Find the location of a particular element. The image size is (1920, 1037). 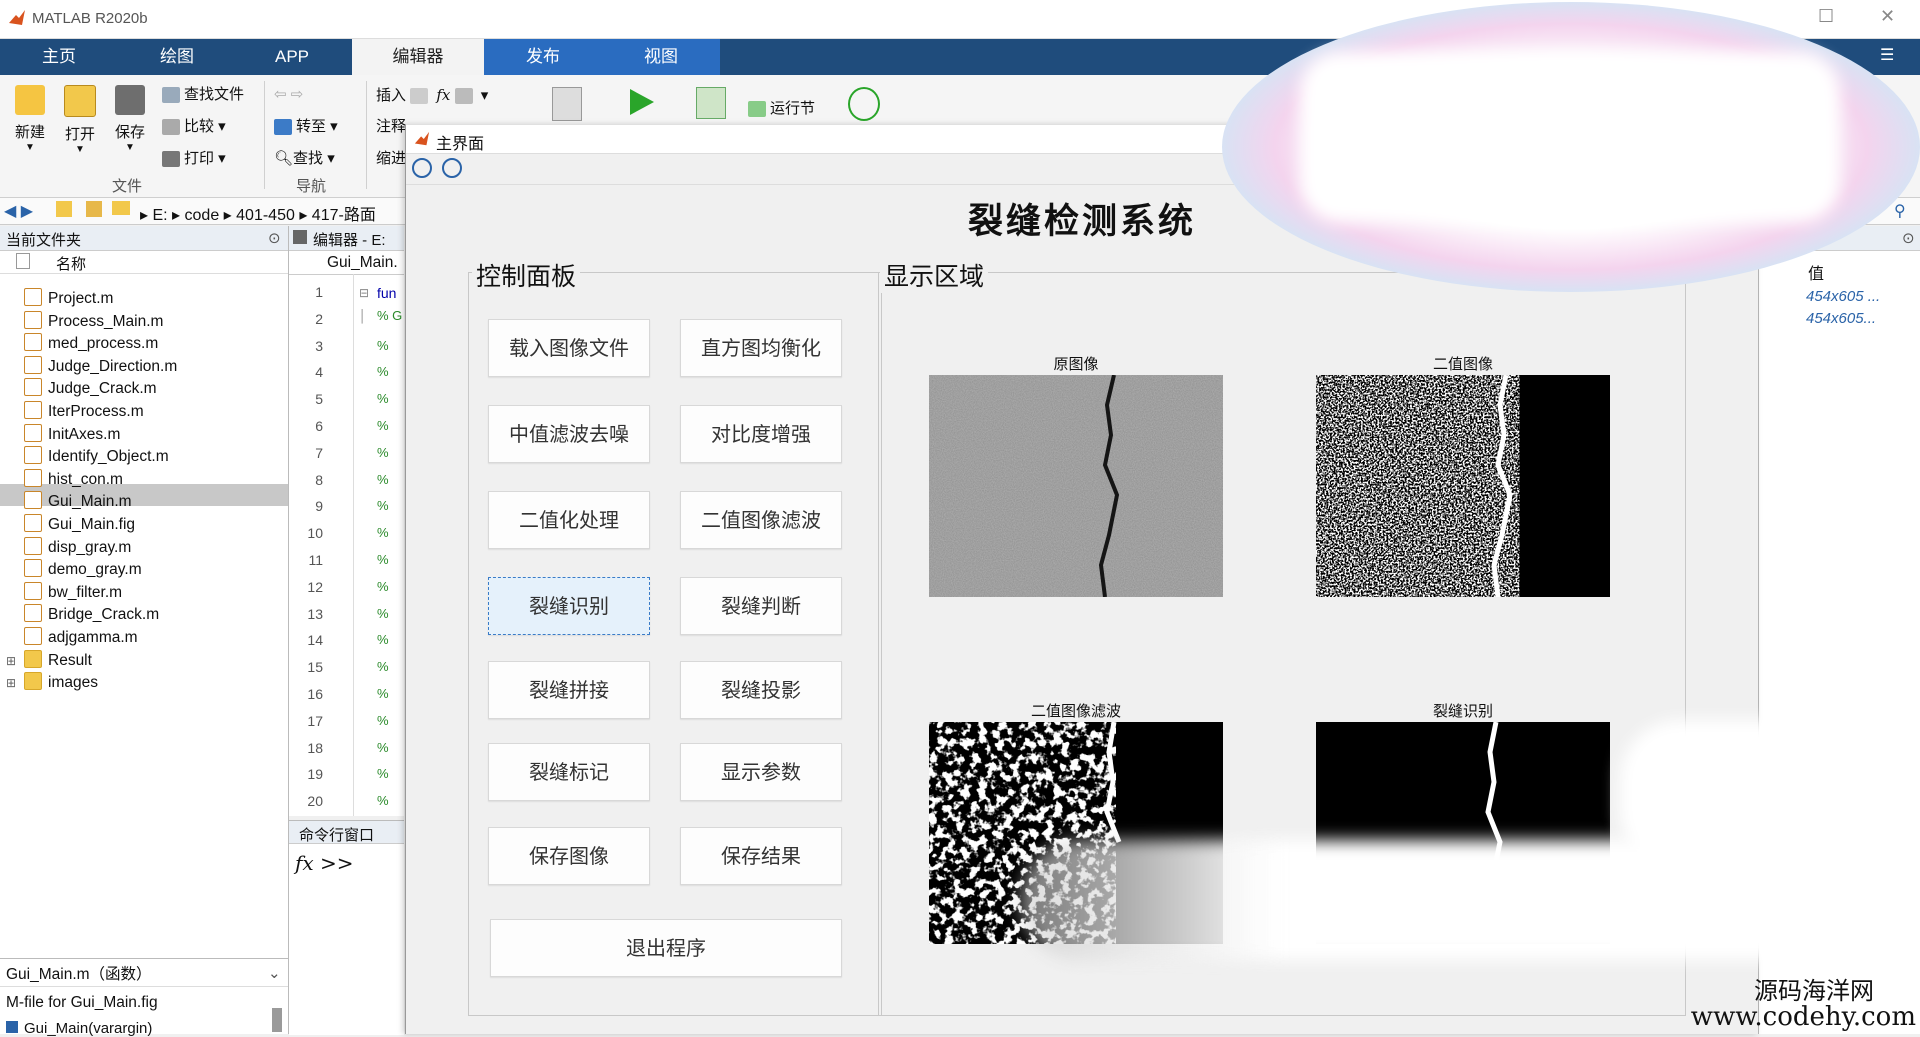

breadcrumb: ▸ E: ▸ code ▸ 401-450 ▸ 417-路面 is located at coordinates (258, 213).